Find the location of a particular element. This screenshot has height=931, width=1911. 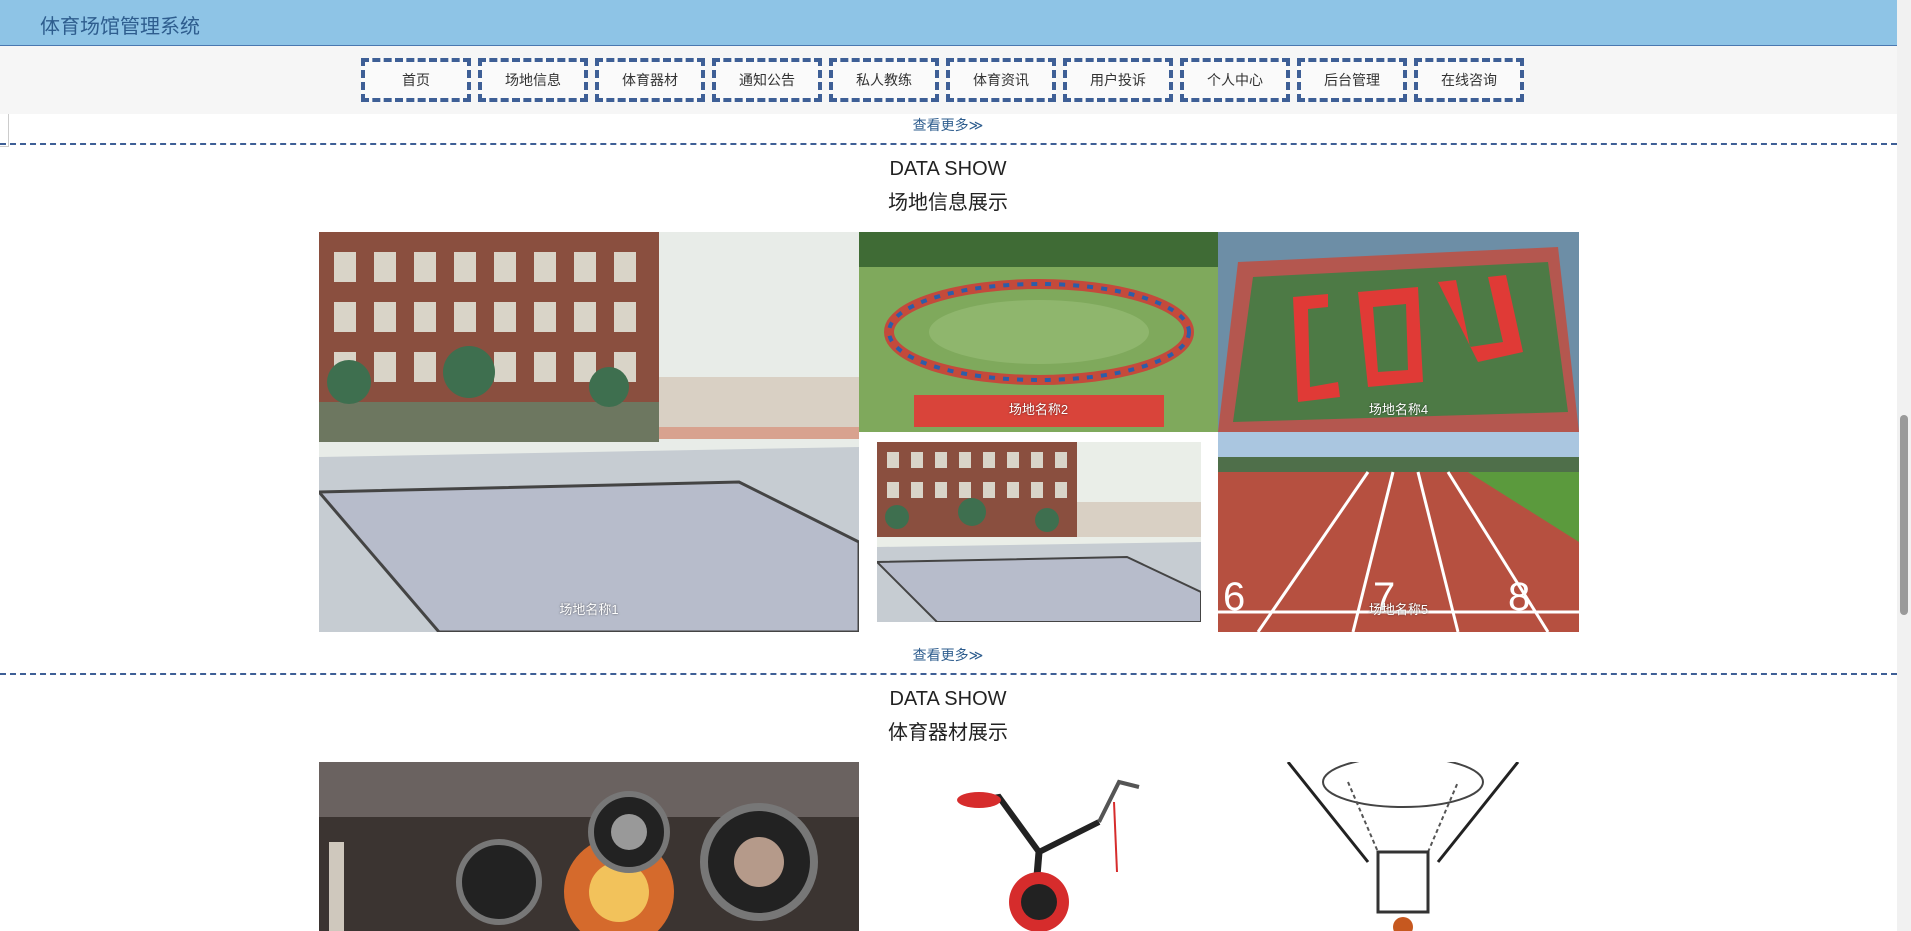

nav-notices: 通知公告 is located at coordinates (767, 80).